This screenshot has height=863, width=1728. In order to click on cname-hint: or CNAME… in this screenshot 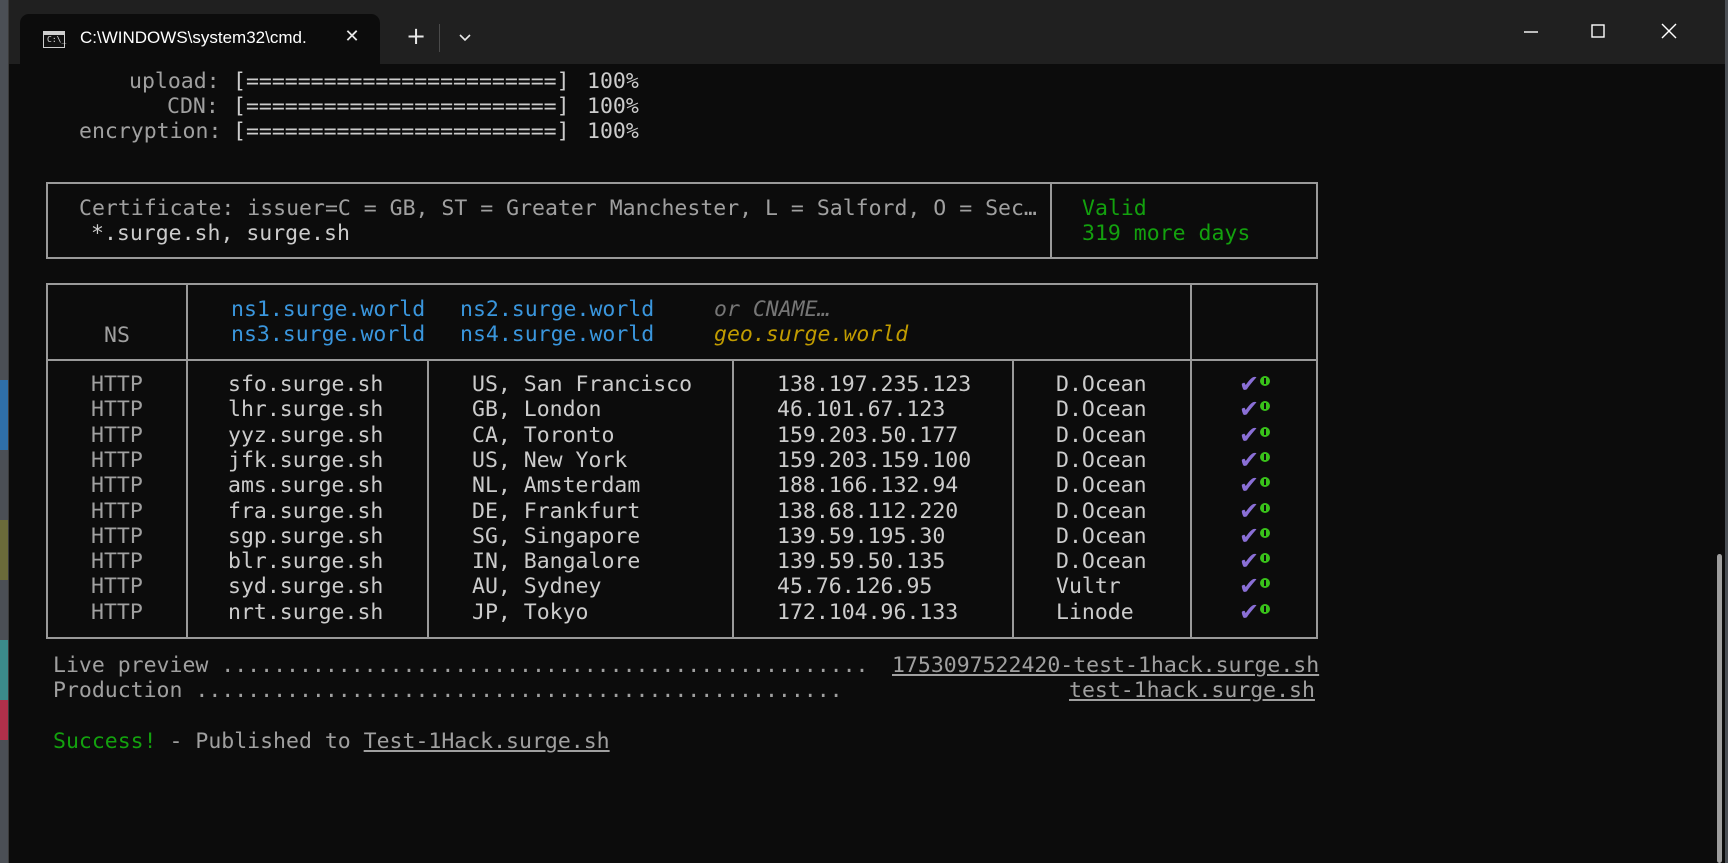, I will do `click(772, 309)`.